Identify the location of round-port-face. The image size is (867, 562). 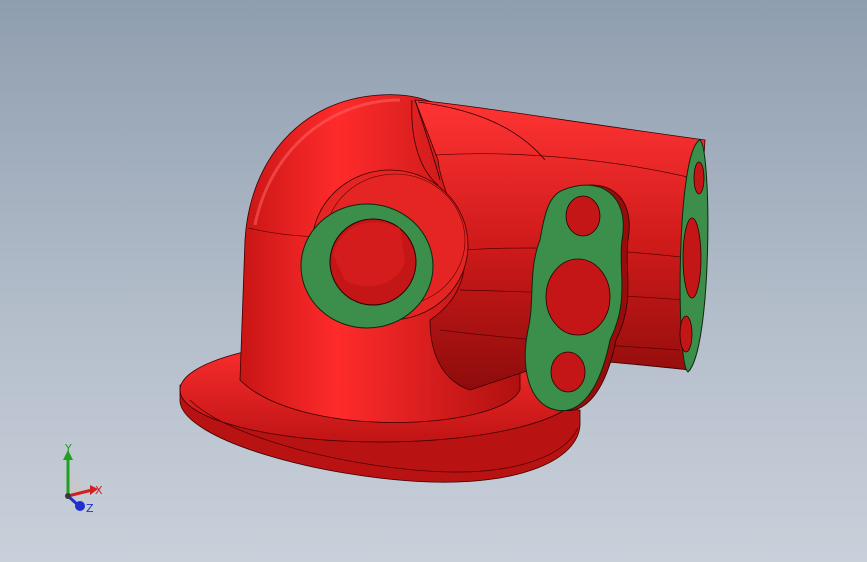
(367, 266).